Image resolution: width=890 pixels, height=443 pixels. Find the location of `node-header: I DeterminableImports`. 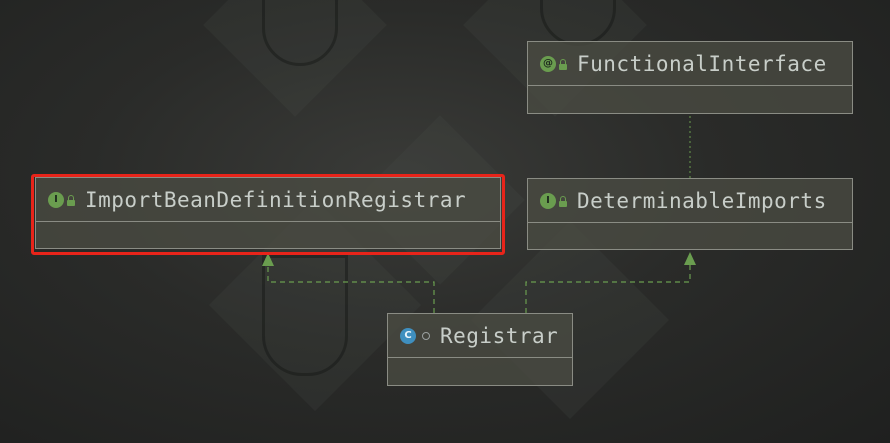

node-header: I DeterminableImports is located at coordinates (690, 201).